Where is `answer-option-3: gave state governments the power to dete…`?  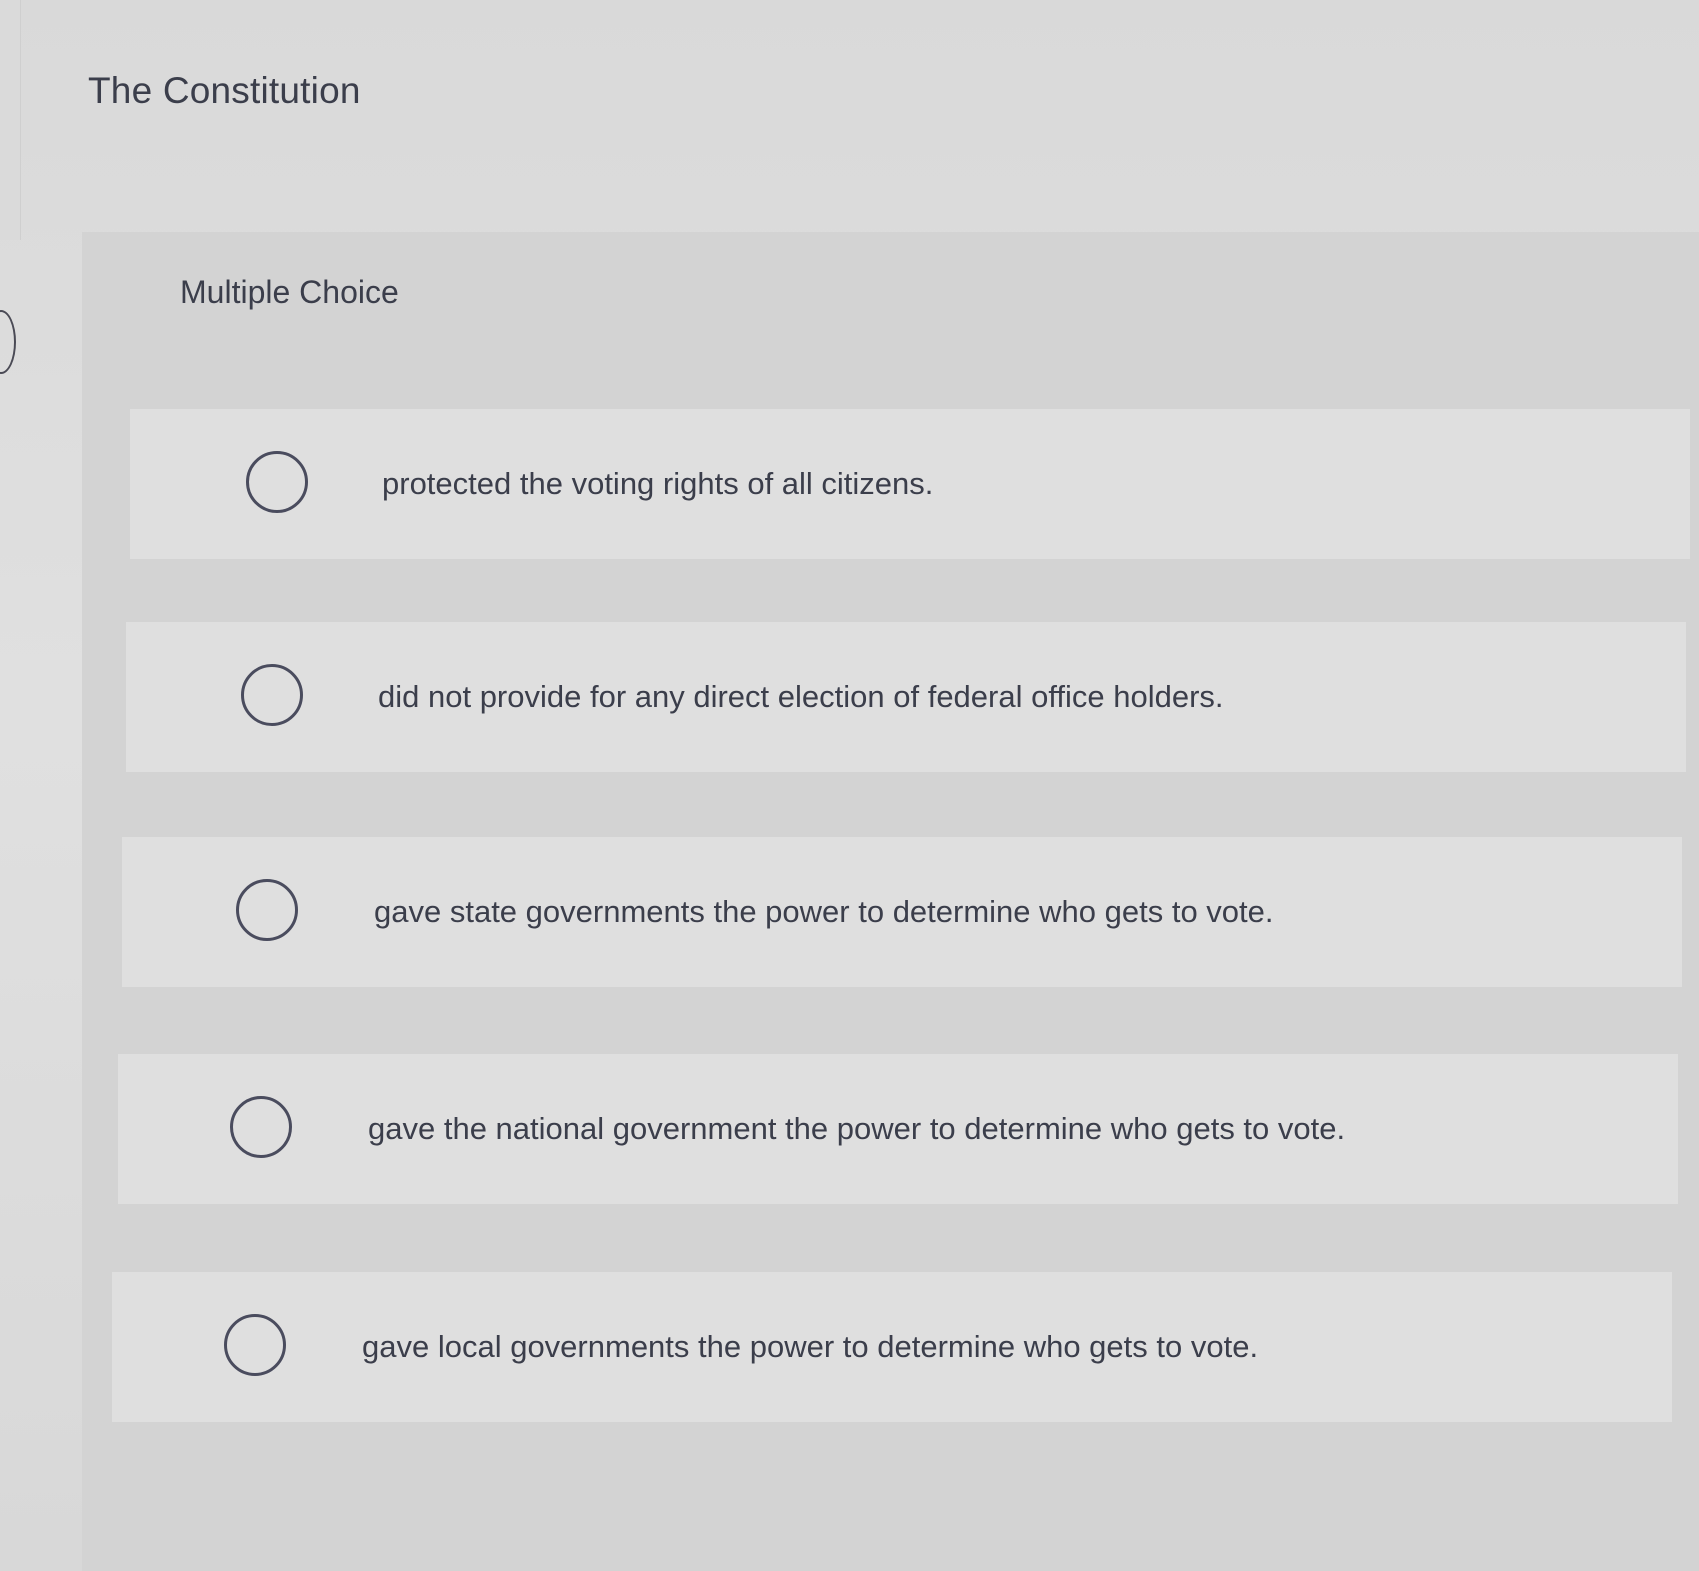
answer-option-3: gave state governments the power to dete… is located at coordinates (902, 912).